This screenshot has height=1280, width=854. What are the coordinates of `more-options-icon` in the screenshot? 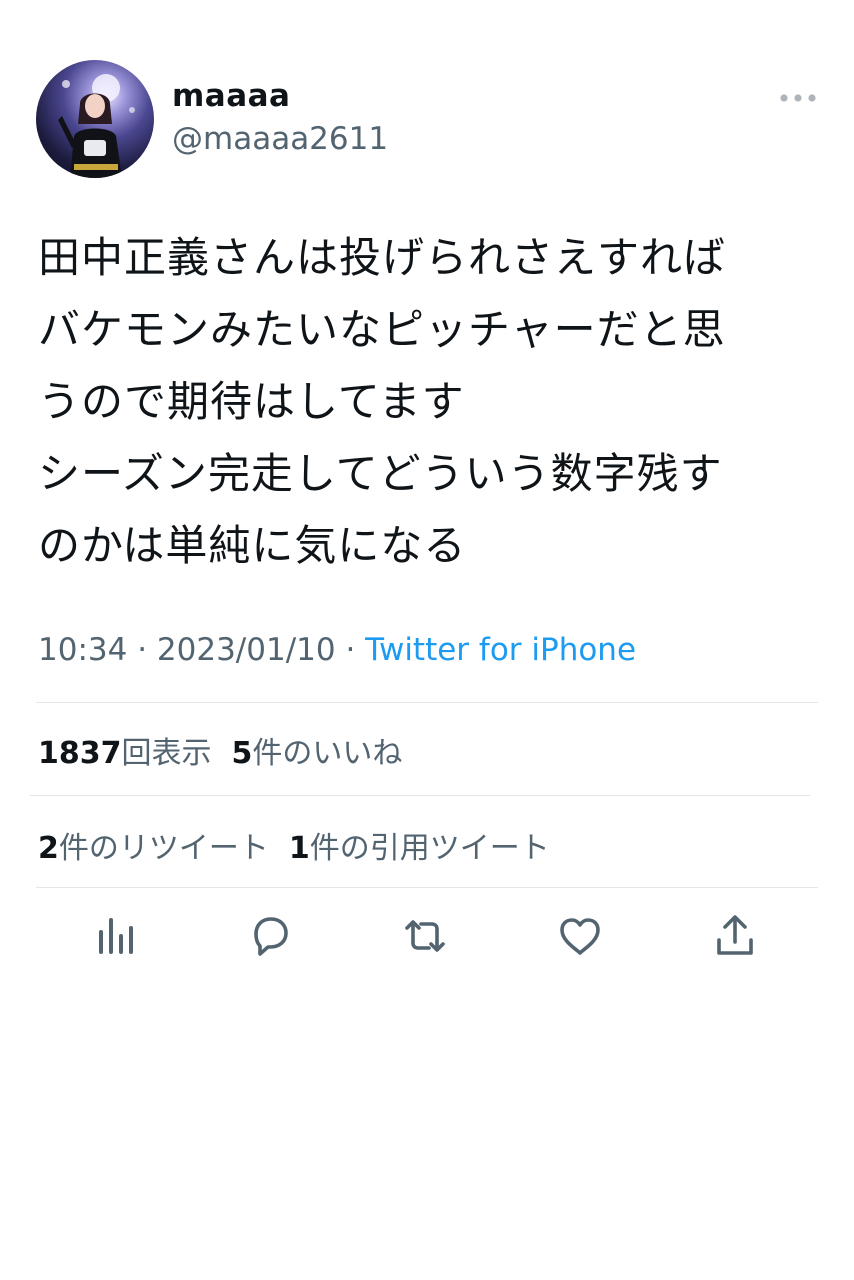 It's located at (798, 98).